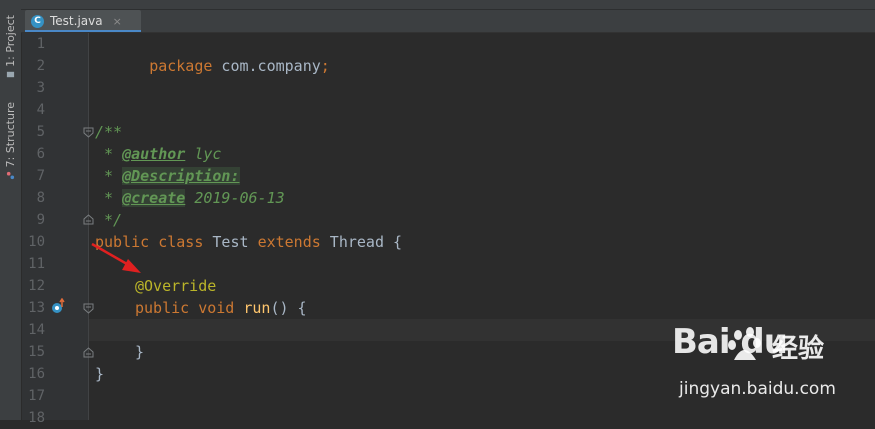  Describe the element at coordinates (36, 396) in the screenshot. I see `line-number: 17` at that location.